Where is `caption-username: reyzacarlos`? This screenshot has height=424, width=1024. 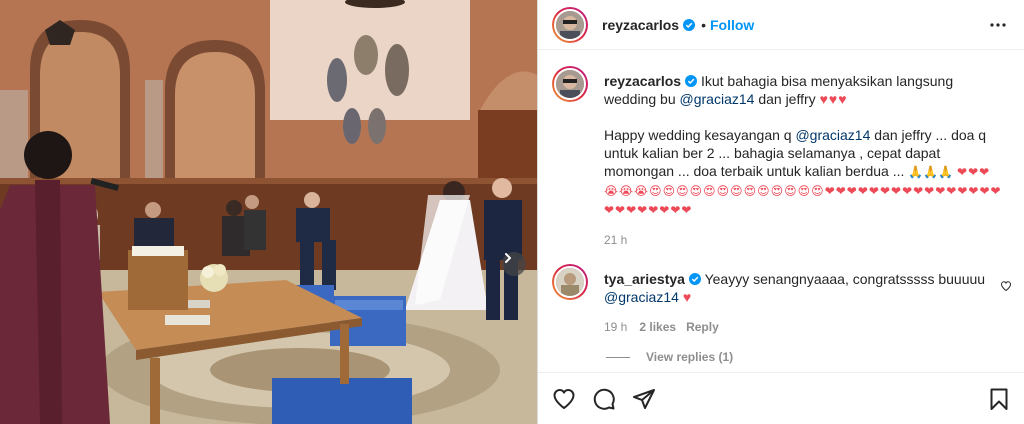 caption-username: reyzacarlos is located at coordinates (642, 81).